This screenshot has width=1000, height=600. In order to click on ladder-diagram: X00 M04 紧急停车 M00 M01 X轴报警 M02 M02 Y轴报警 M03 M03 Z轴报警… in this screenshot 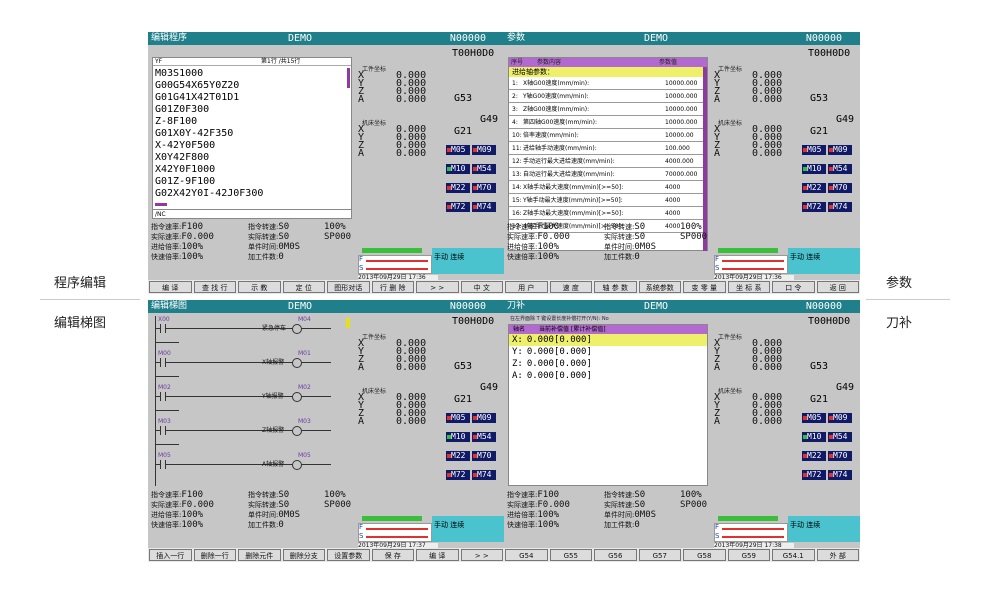, I will do `click(252, 402)`.